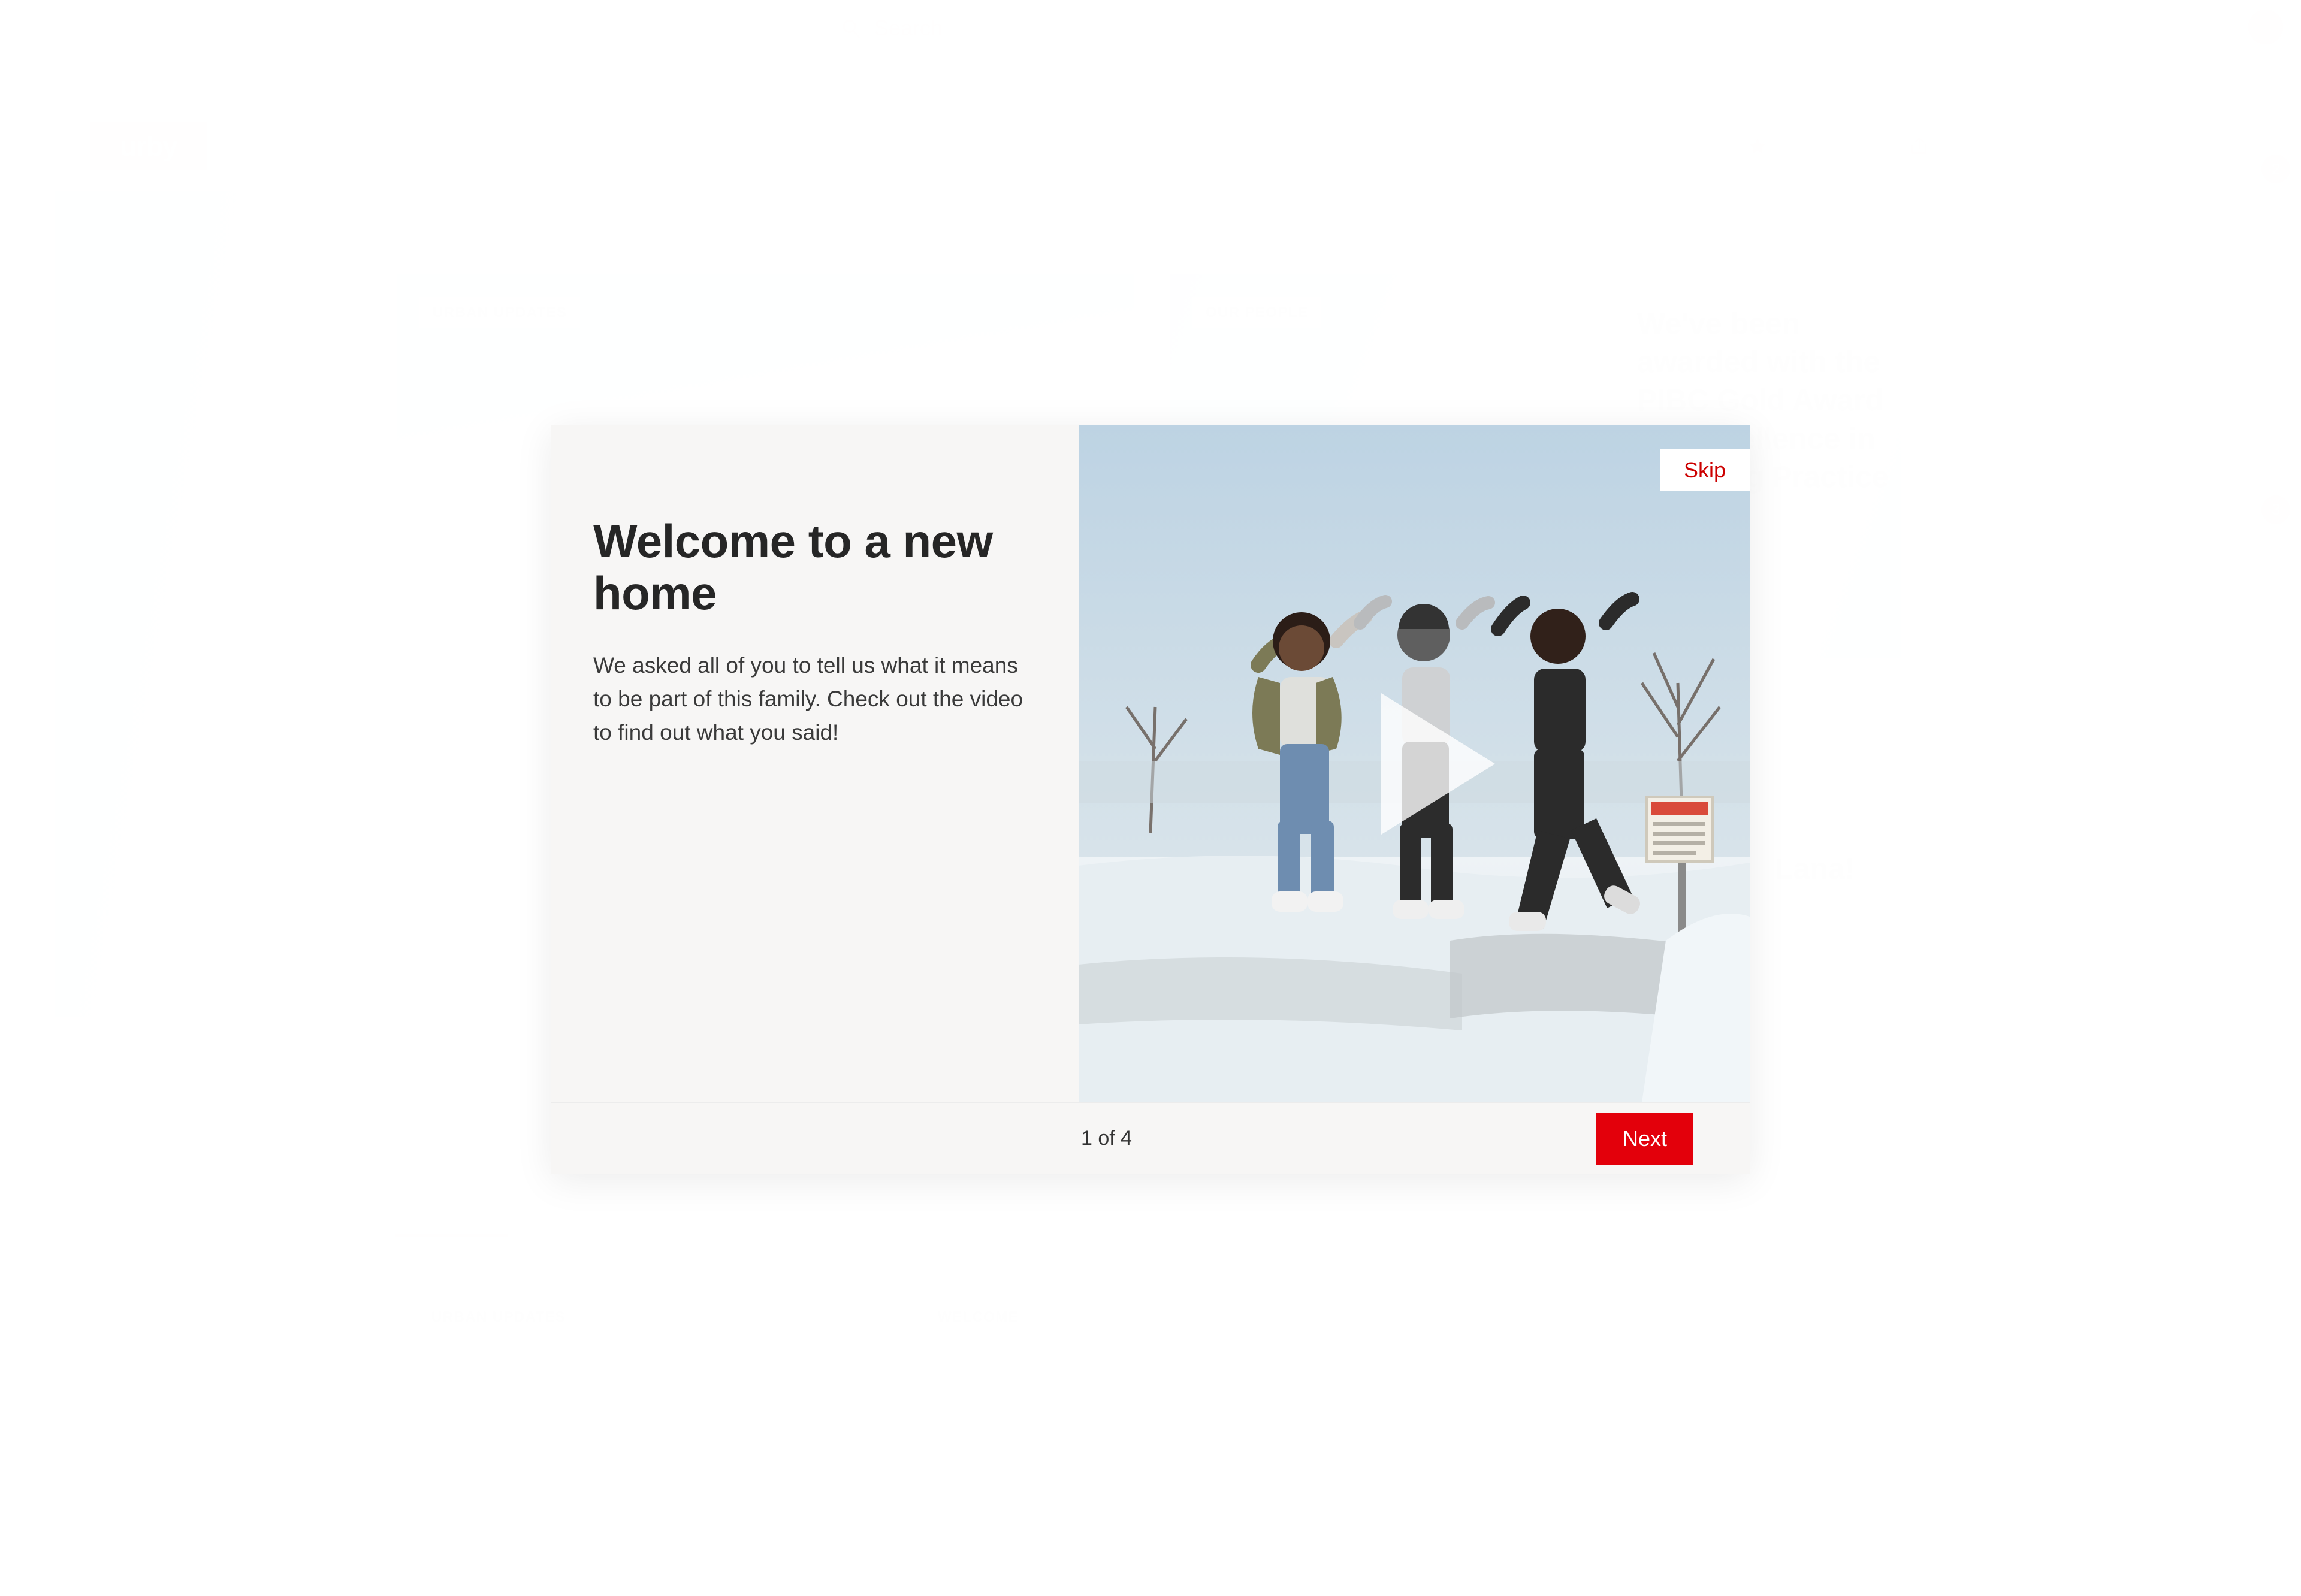 This screenshot has height=1596, width=2301. Describe the element at coordinates (1107, 1138) in the screenshot. I see `modal-pager: 1 of 4` at that location.